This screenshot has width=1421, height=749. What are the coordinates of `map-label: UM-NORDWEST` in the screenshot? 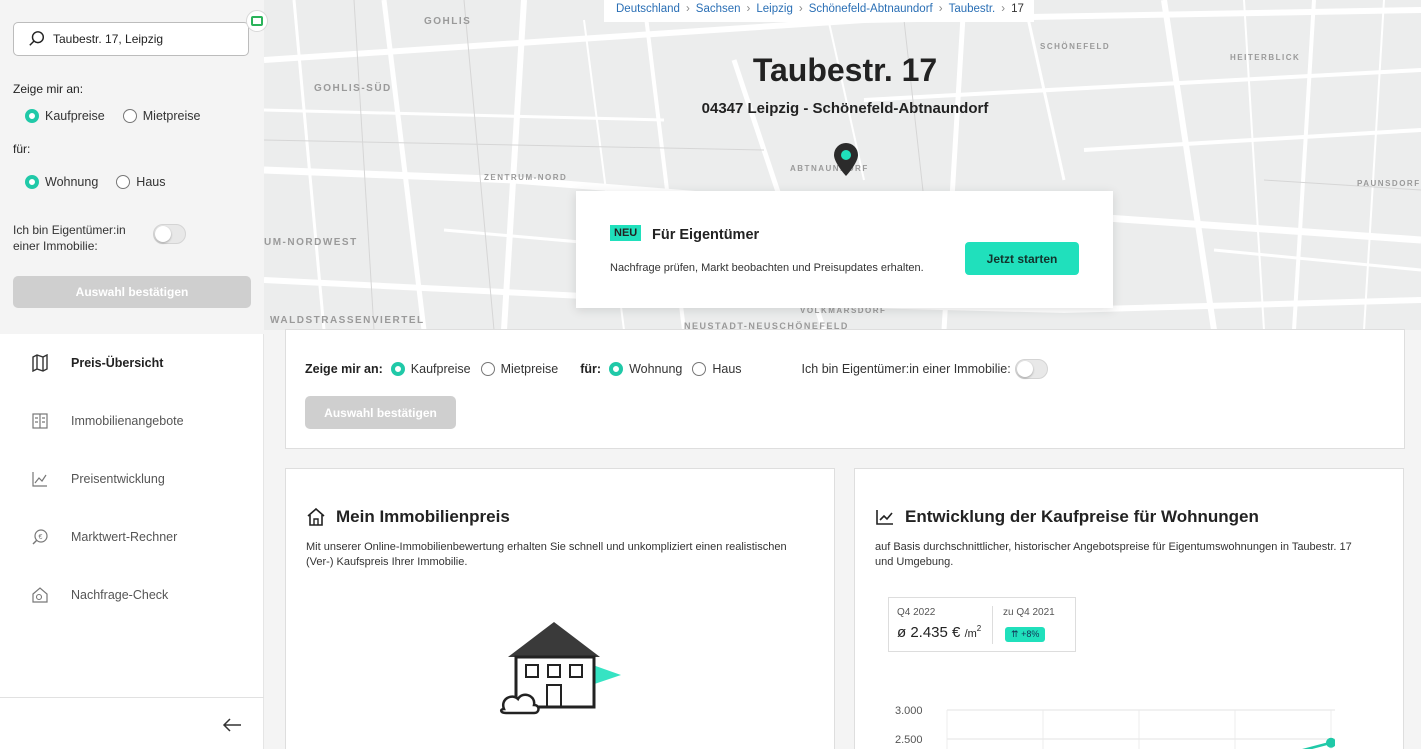 It's located at (311, 242).